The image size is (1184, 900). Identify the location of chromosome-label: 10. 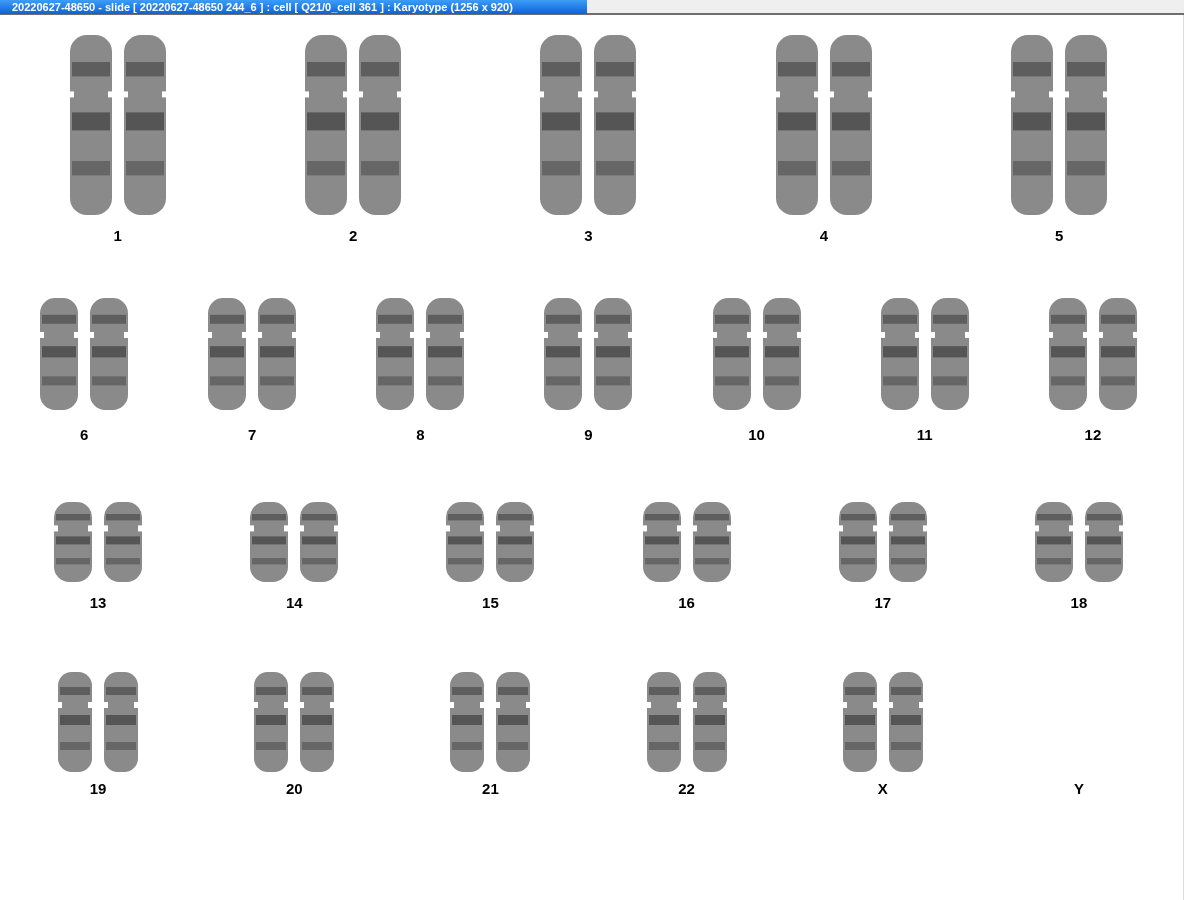
(756, 435).